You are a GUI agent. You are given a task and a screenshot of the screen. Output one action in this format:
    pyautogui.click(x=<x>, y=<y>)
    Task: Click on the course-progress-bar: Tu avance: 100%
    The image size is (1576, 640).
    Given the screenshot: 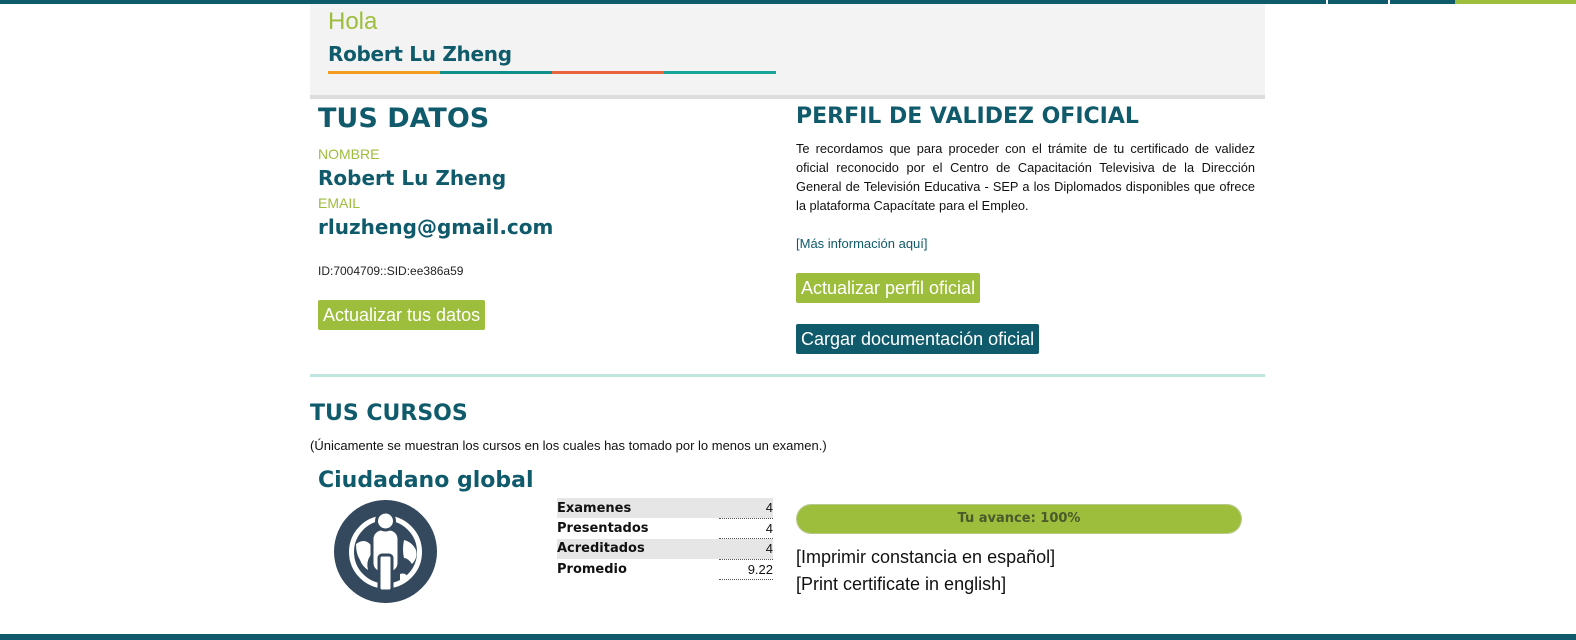 What is the action you would take?
    pyautogui.click(x=1019, y=519)
    